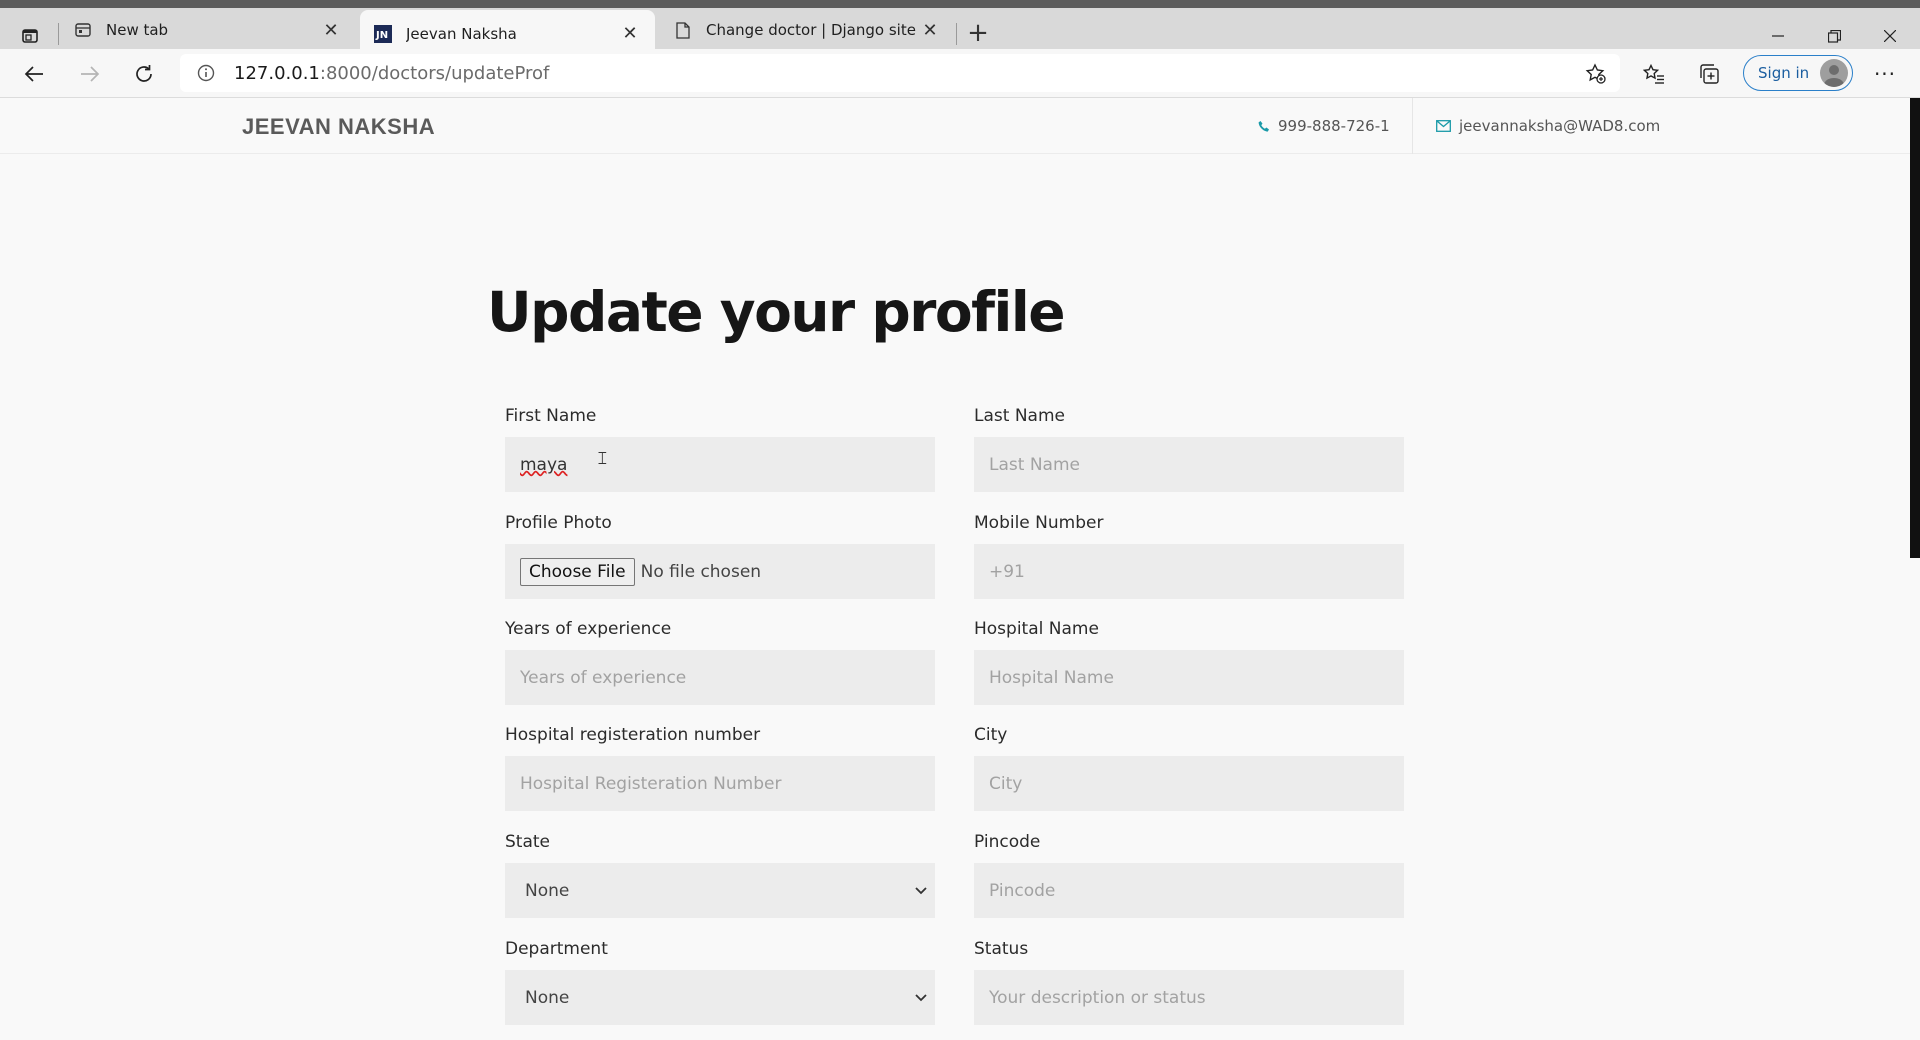  What do you see at coordinates (701, 571) in the screenshot?
I see `file-status: No file chosen` at bounding box center [701, 571].